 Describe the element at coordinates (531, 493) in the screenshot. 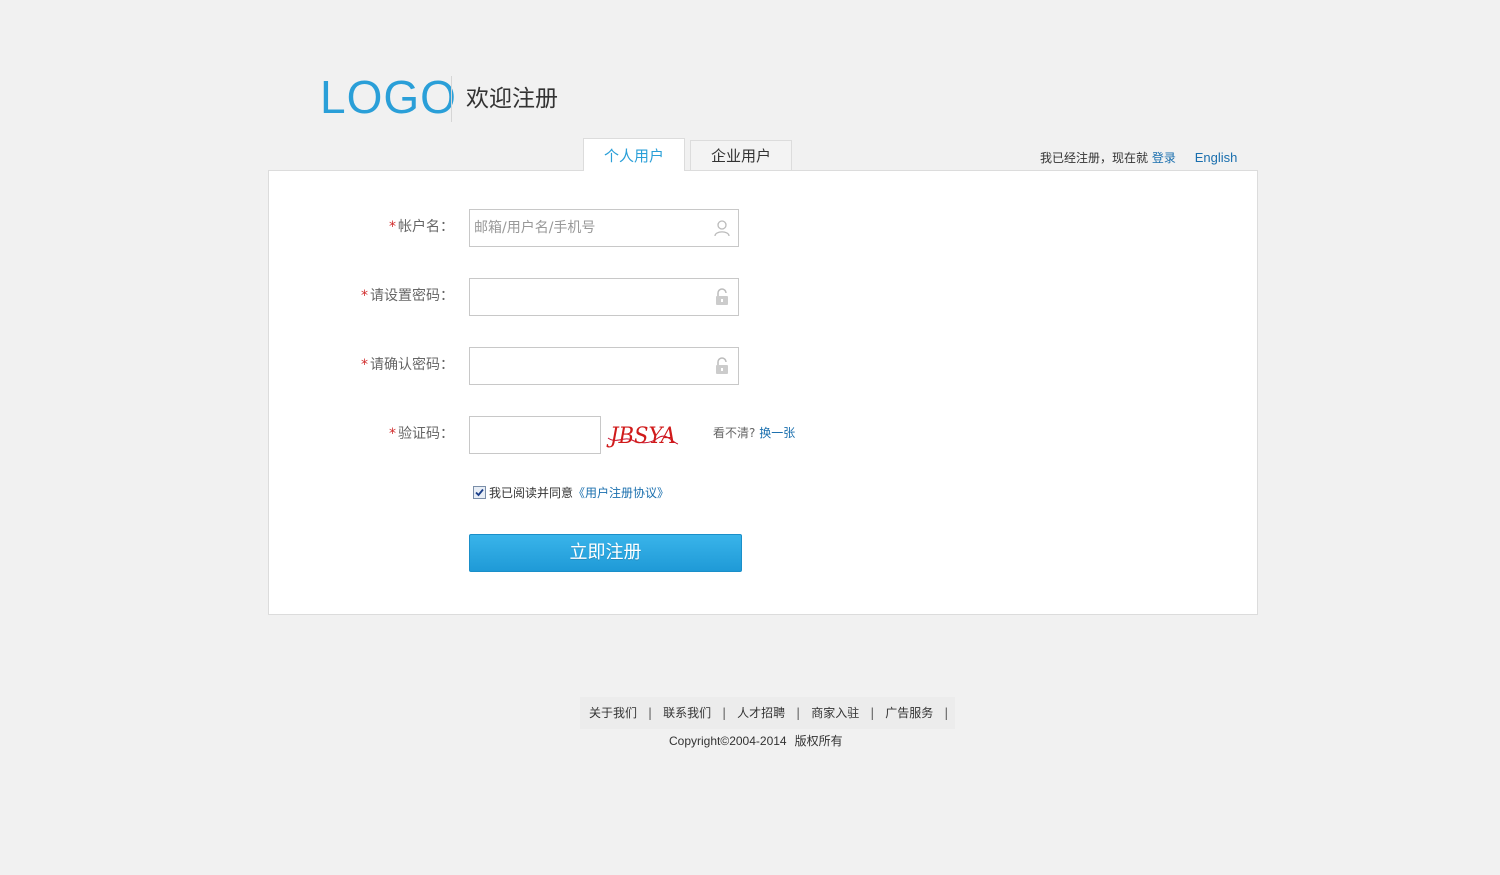

I see `agreement-text: 我已阅读并同意` at that location.